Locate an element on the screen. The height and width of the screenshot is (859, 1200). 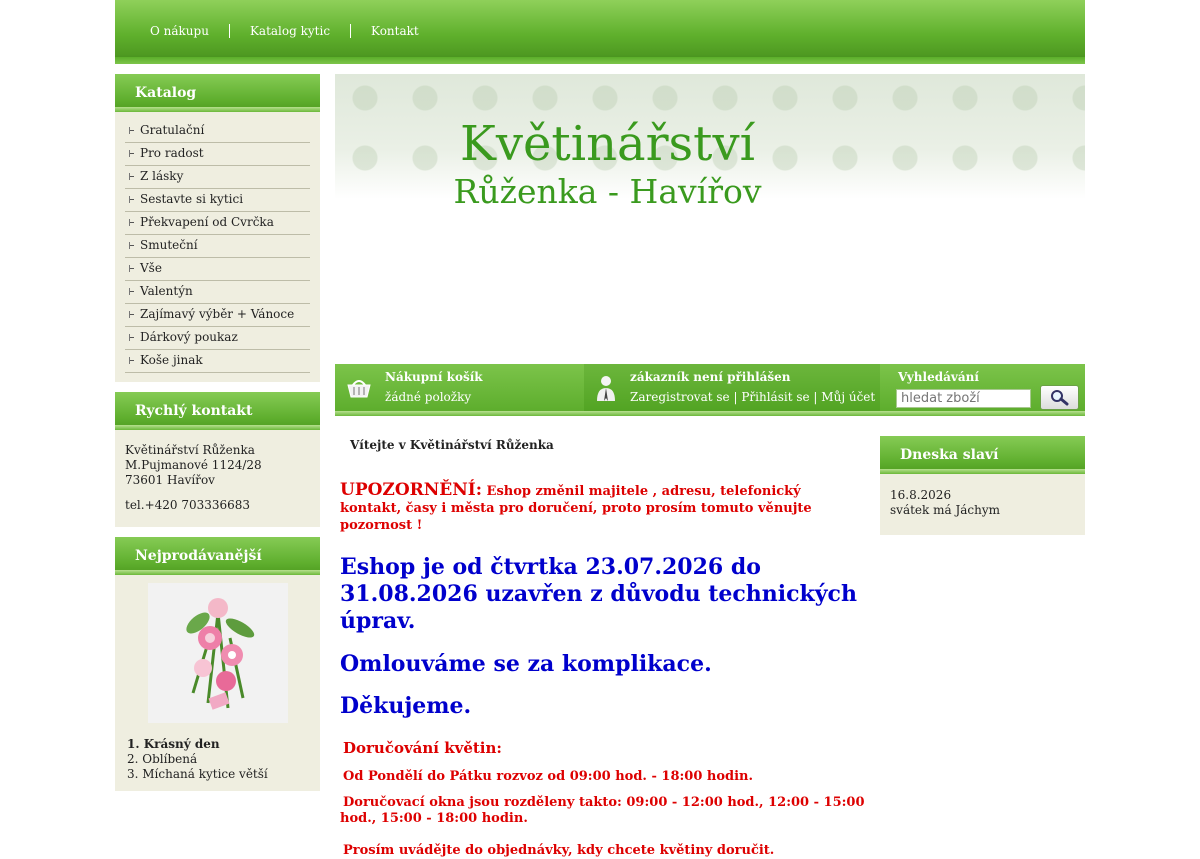
catalog-item-zajimavy-vyber: Zajímavý výběr + Vánoce is located at coordinates (217, 315).